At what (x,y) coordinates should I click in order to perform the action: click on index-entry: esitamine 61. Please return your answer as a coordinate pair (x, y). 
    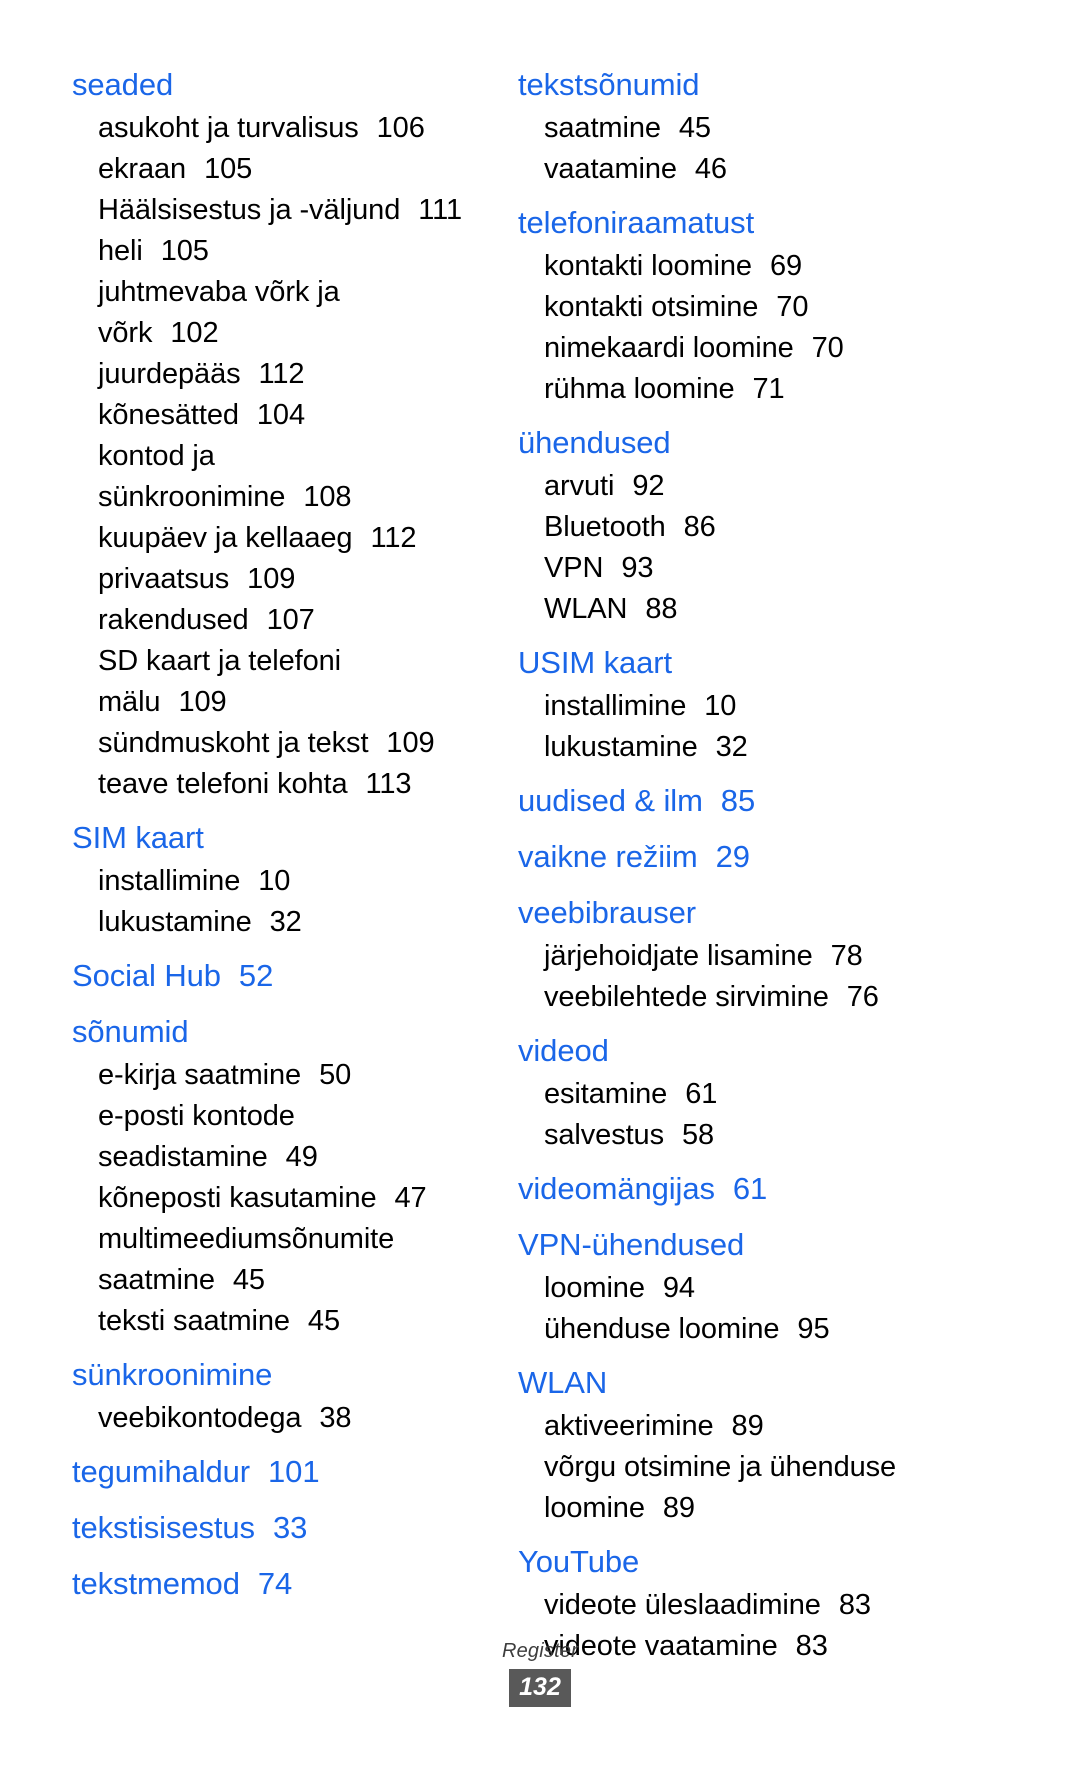
    Looking at the image, I should click on (794, 1094).